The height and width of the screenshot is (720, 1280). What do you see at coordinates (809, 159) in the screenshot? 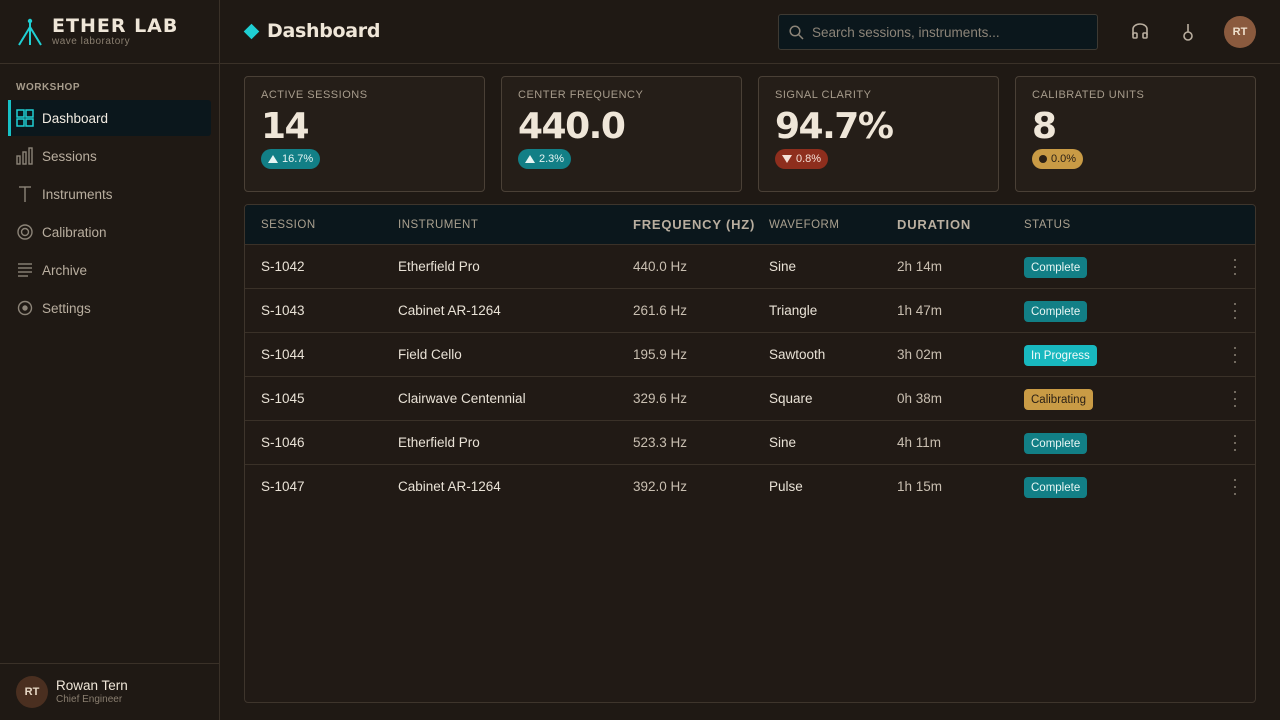
I see `trend-value: 0.8%` at bounding box center [809, 159].